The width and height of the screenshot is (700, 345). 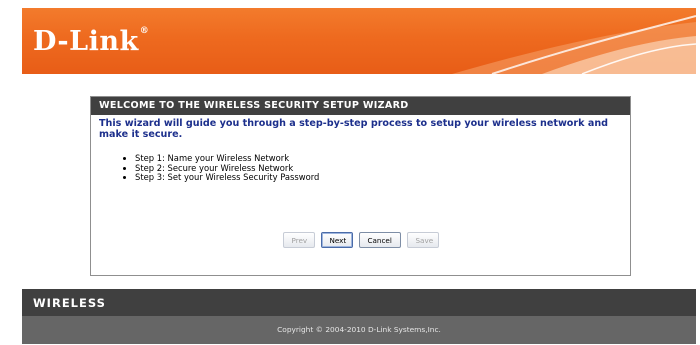 I want to click on footer-section-band: WIRELESS, so click(x=359, y=302).